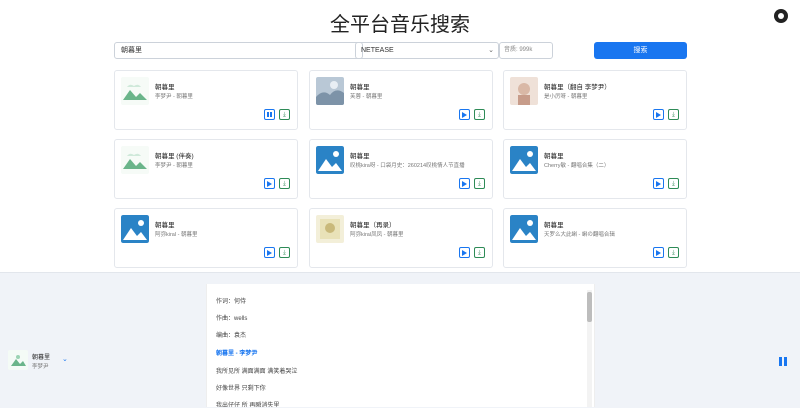  I want to click on song-artist: 芙蓉 - 朝暮里, so click(366, 97).